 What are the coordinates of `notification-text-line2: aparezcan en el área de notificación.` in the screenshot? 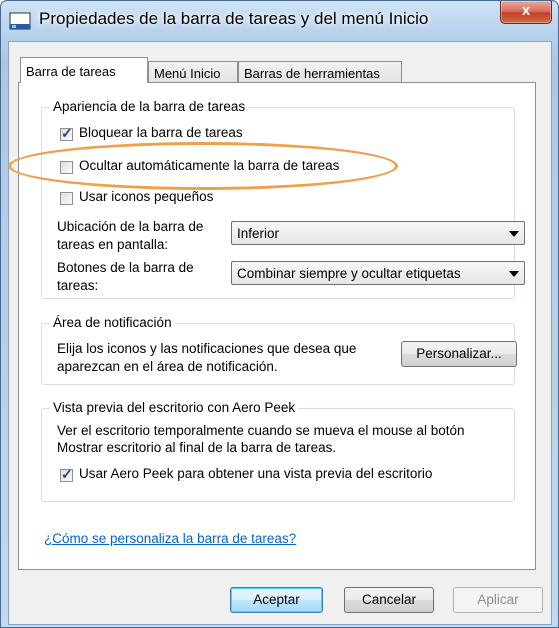 It's located at (167, 366).